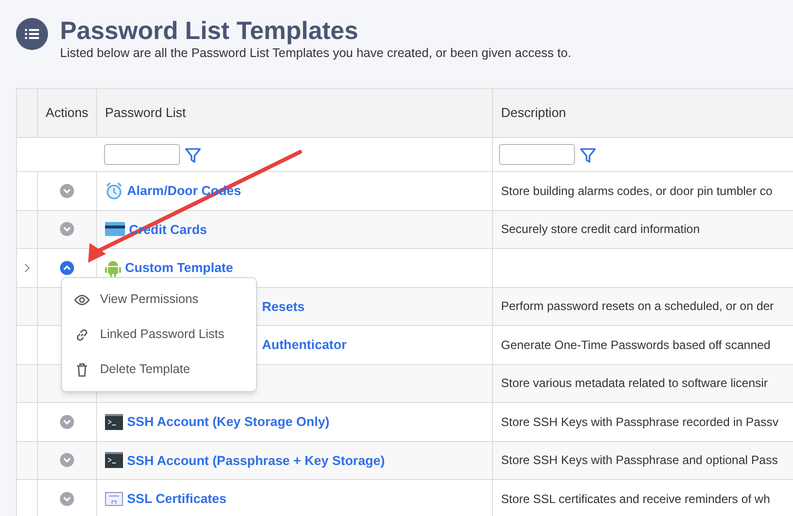 Image resolution: width=793 pixels, height=516 pixels. I want to click on template-link: SSH Account (Key Storage Only), so click(228, 422).